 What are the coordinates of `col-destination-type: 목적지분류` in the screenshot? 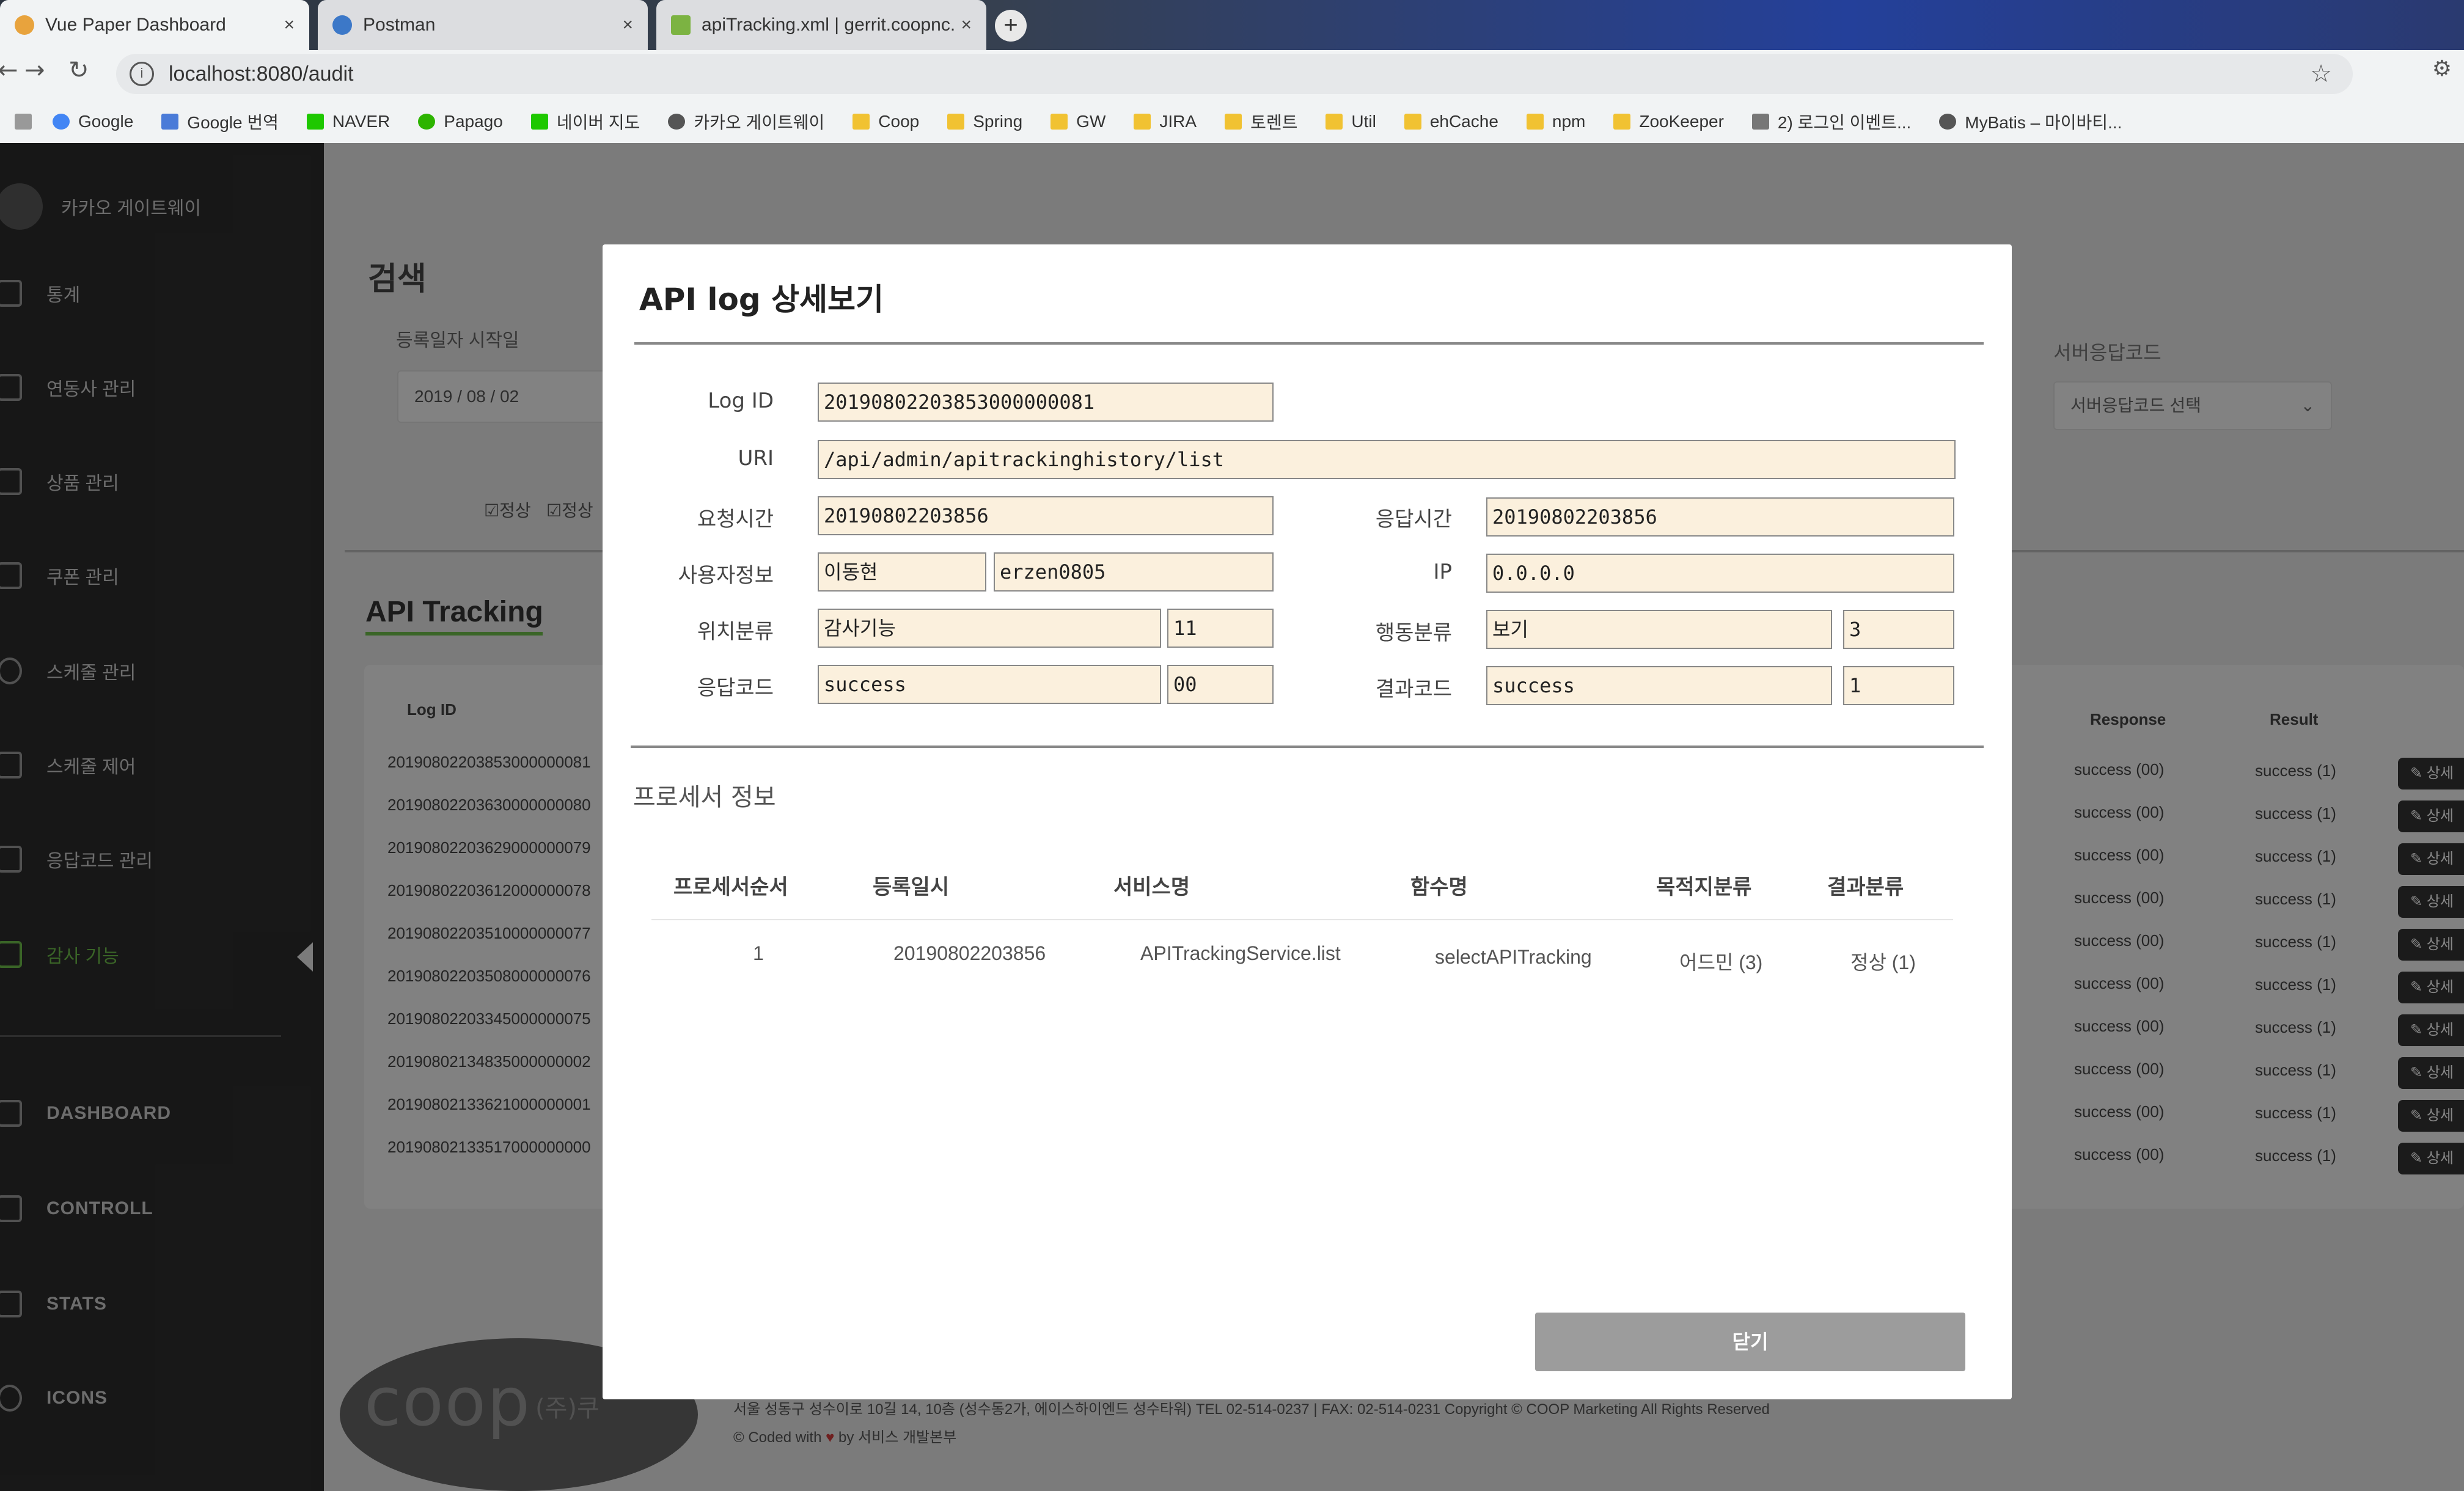 It's located at (1704, 887).